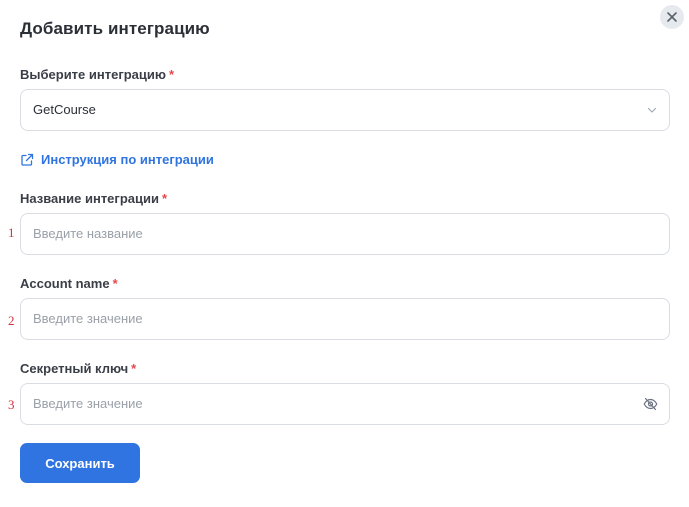 This screenshot has height=507, width=689. Describe the element at coordinates (127, 159) in the screenshot. I see `integration-instructions-link-text: Инструкция по интеграции` at that location.